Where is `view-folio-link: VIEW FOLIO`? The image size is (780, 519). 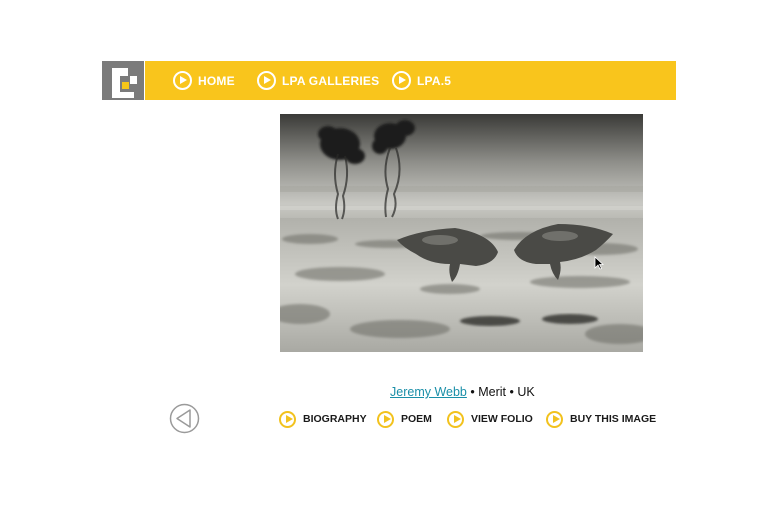 view-folio-link: VIEW FOLIO is located at coordinates (490, 419).